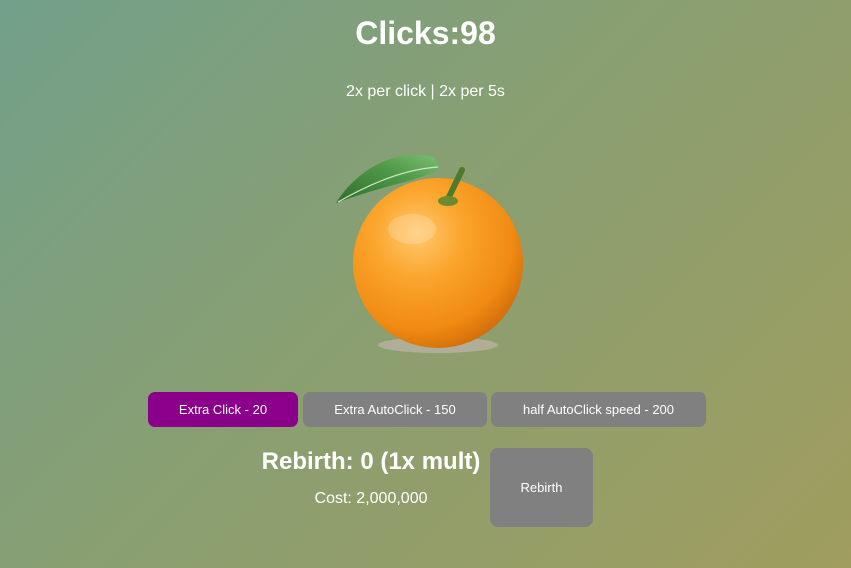 This screenshot has height=568, width=851. I want to click on extra-click-button: Extra Click - 20, so click(223, 409).